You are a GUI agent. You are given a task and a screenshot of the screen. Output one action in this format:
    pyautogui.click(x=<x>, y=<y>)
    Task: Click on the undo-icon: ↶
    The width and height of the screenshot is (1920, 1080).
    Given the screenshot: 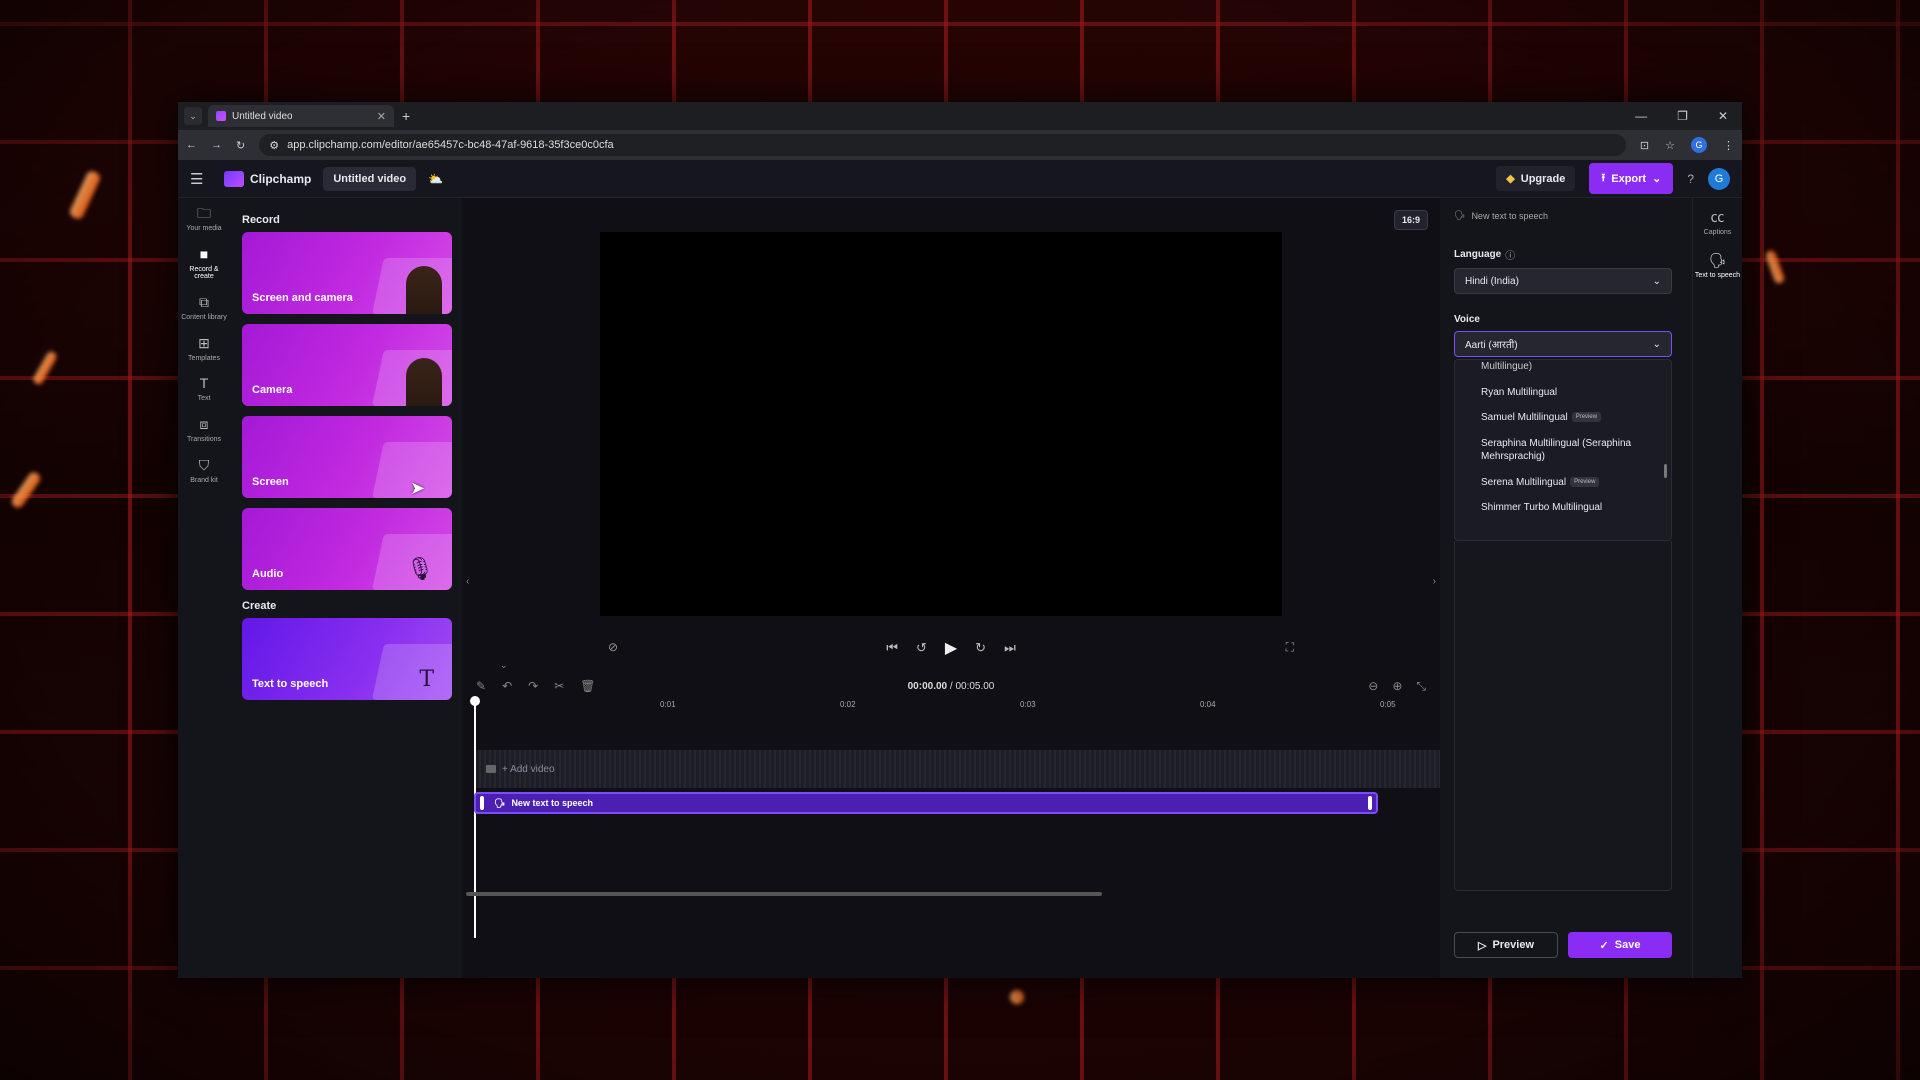 What is the action you would take?
    pyautogui.click(x=507, y=686)
    